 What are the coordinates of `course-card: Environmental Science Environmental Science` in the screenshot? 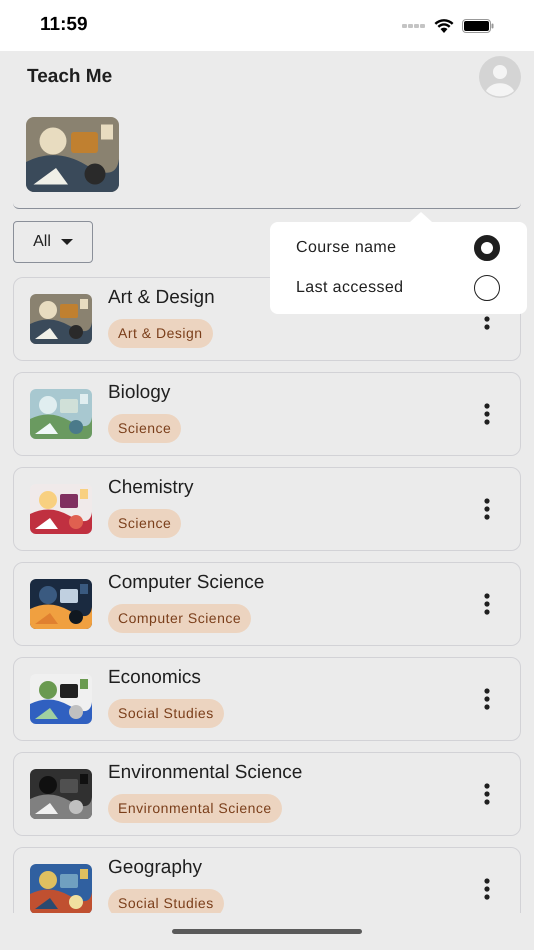 It's located at (267, 794).